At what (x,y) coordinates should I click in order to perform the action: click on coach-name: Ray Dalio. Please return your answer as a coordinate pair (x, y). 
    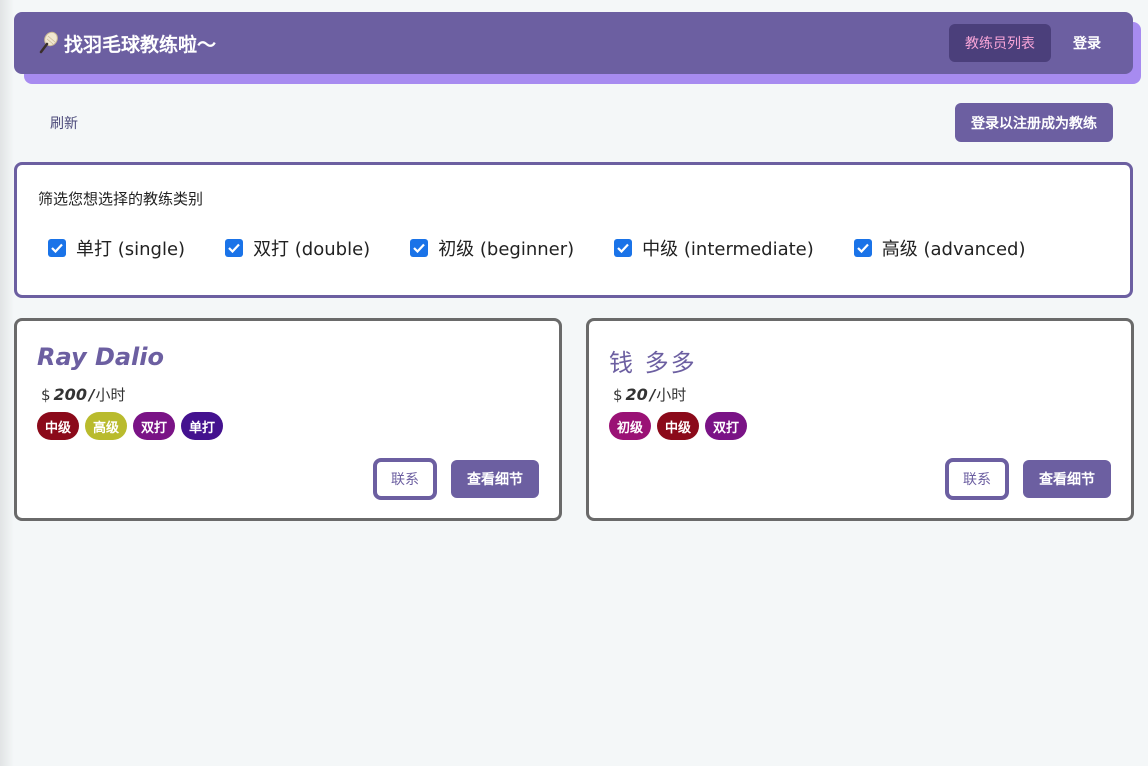
    Looking at the image, I should click on (100, 357).